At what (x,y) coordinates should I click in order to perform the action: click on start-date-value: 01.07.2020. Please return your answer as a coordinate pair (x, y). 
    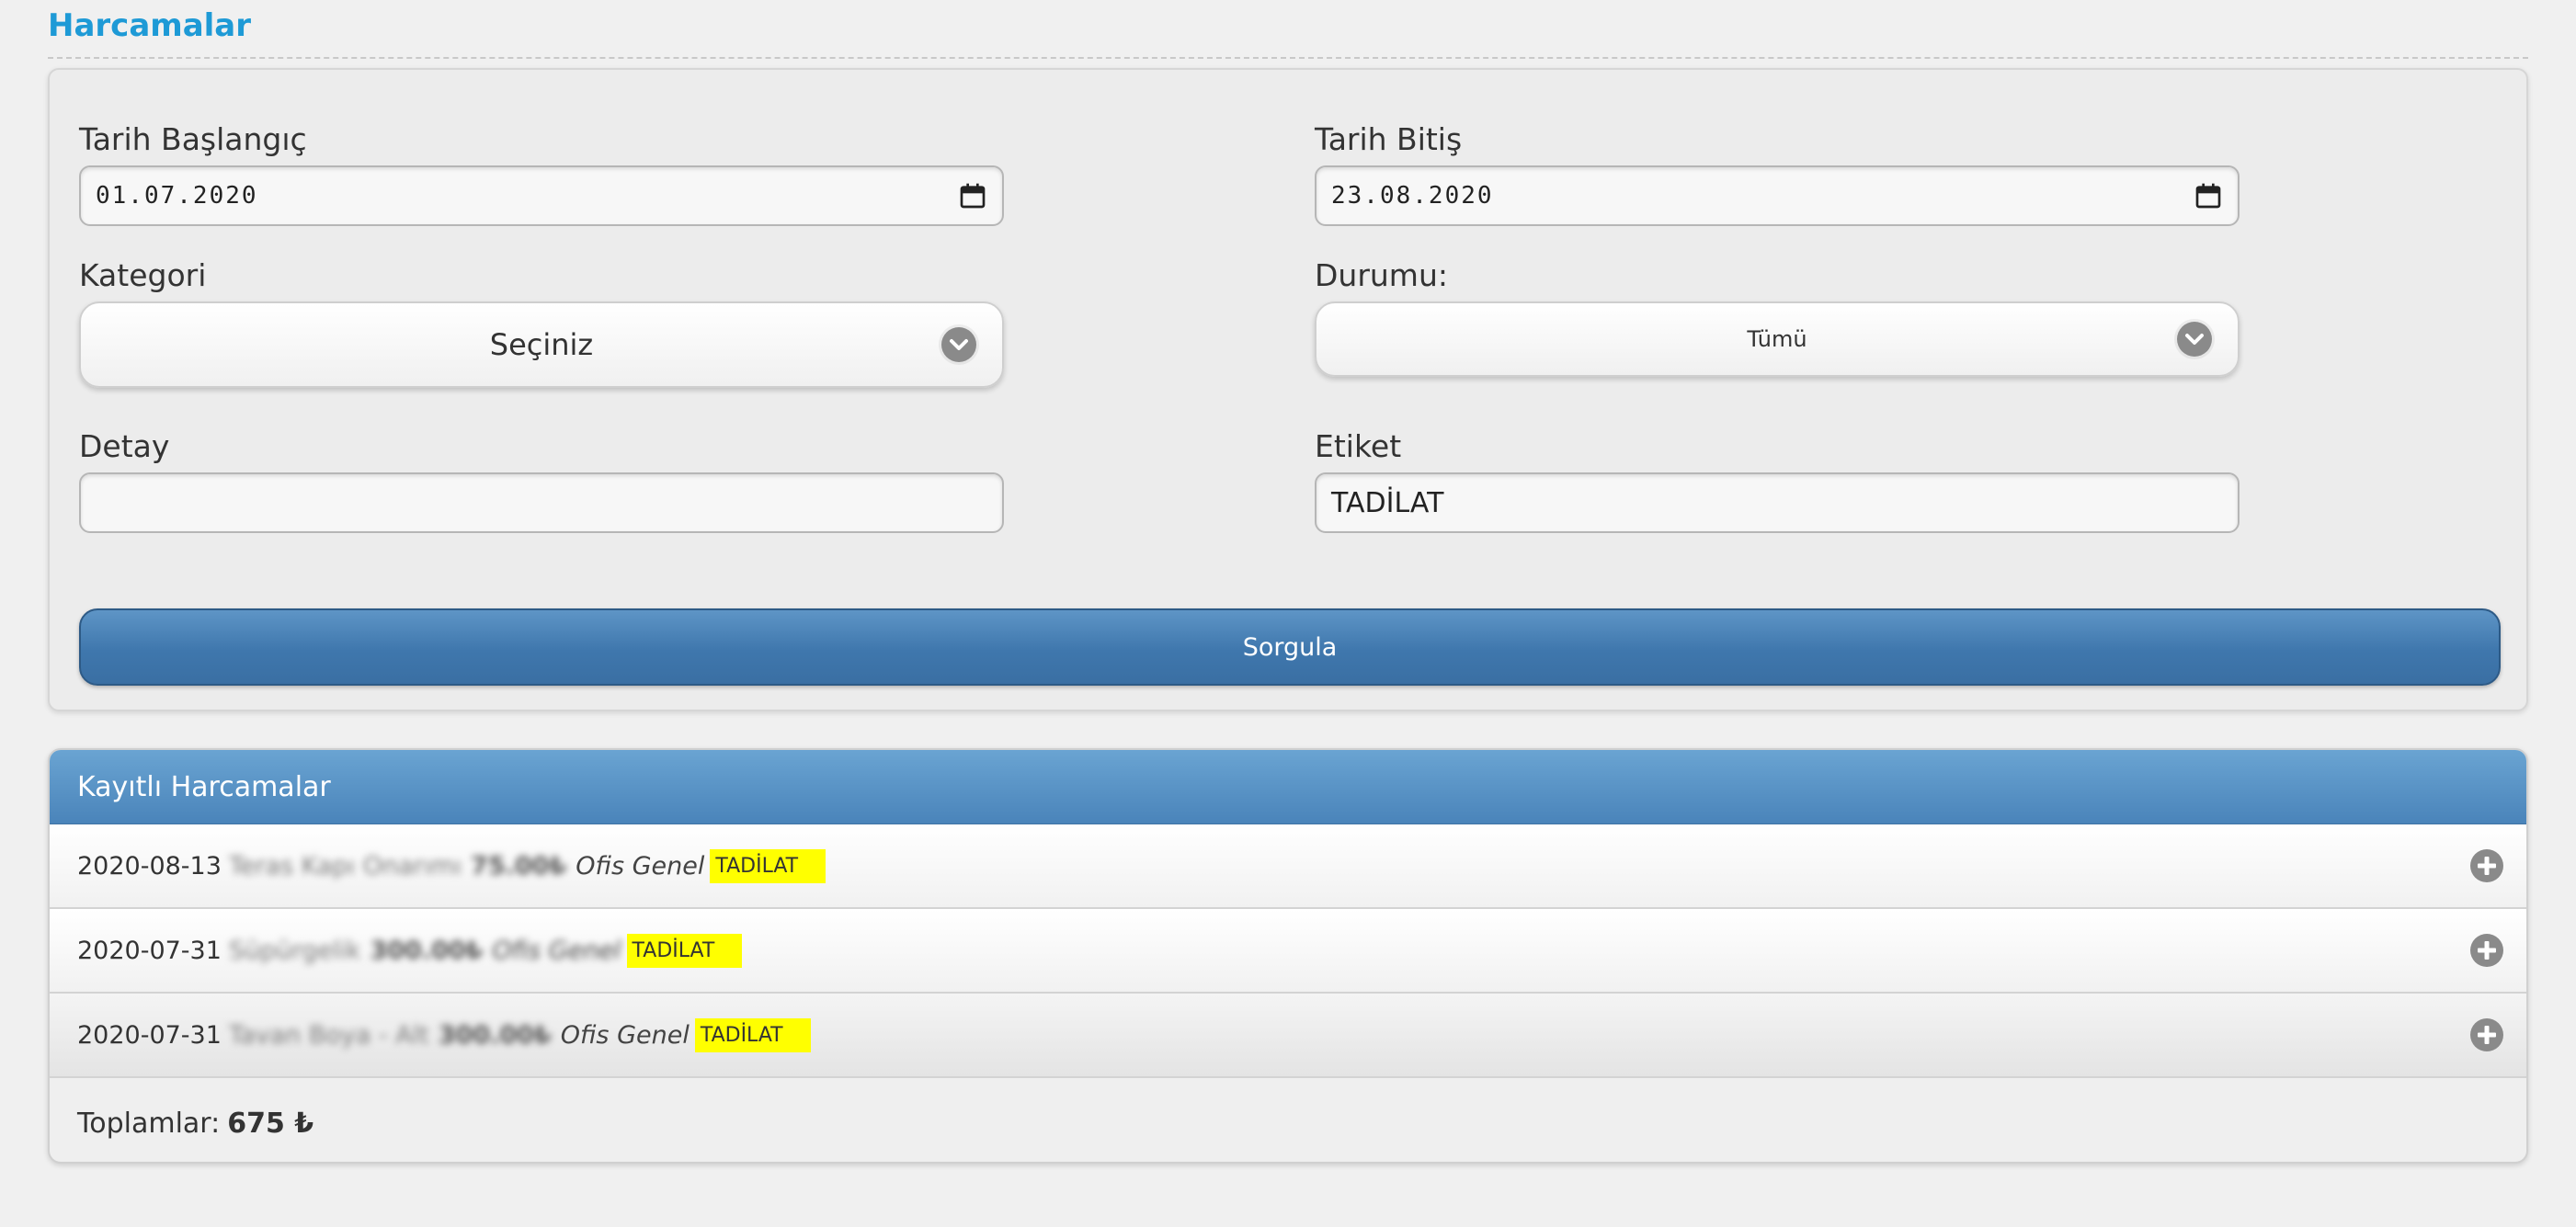
    Looking at the image, I should click on (177, 196).